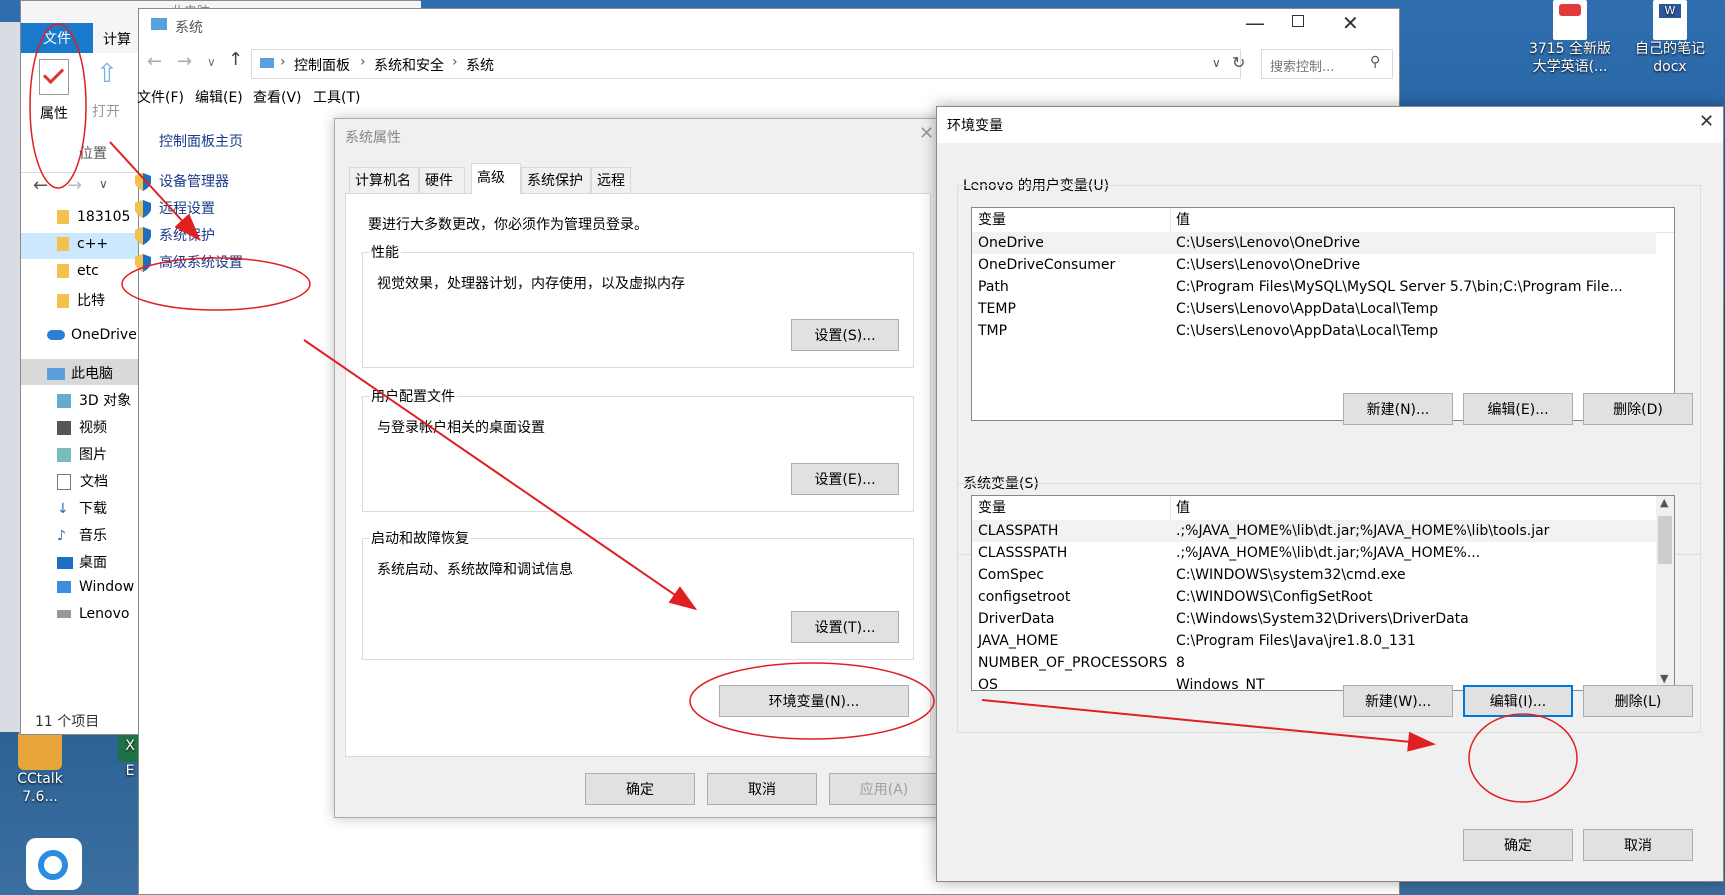 This screenshot has height=895, width=1725. Describe the element at coordinates (1523, 758) in the screenshot. I see `annotation-ellipse-edit-button` at that location.